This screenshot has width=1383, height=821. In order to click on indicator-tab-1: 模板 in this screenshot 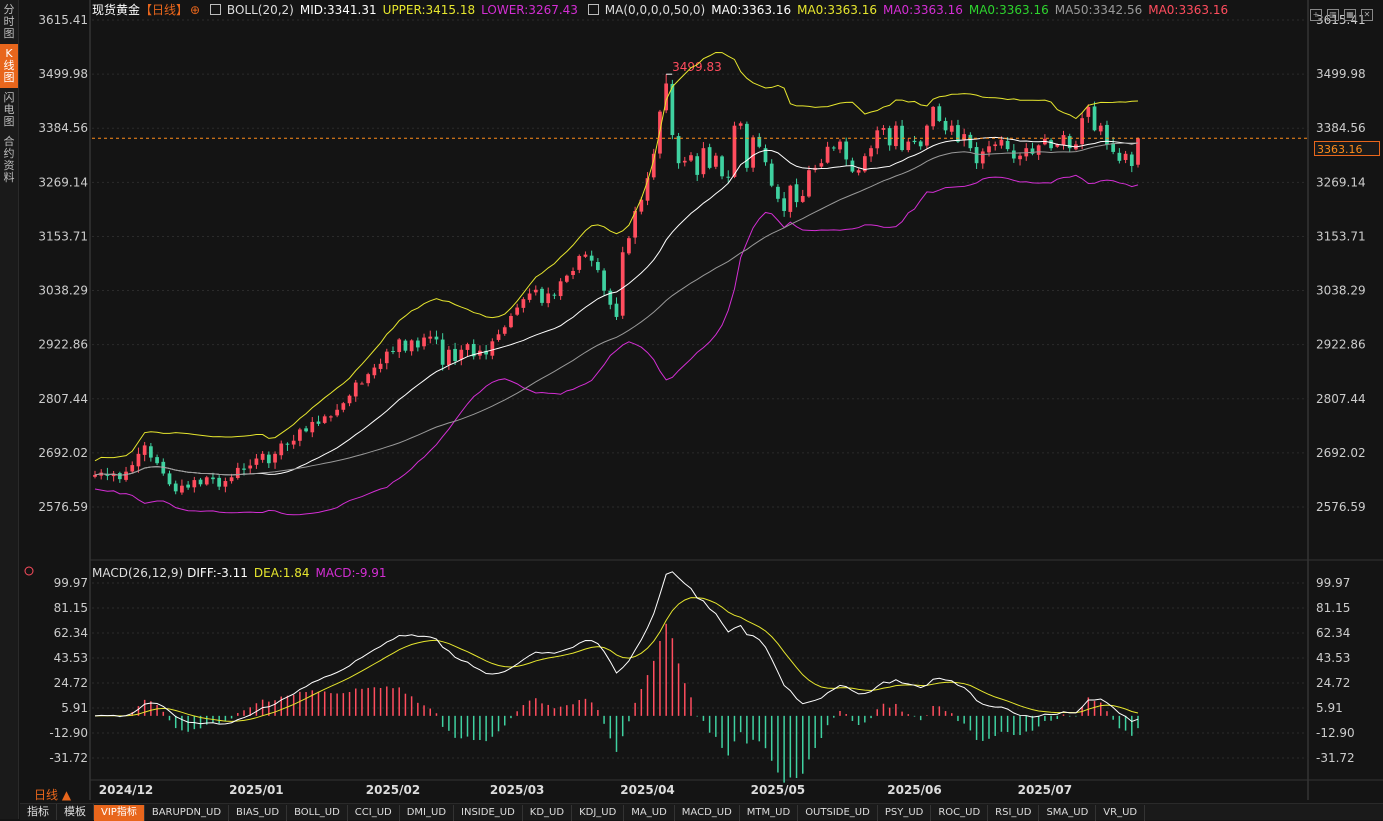, I will do `click(75, 812)`.